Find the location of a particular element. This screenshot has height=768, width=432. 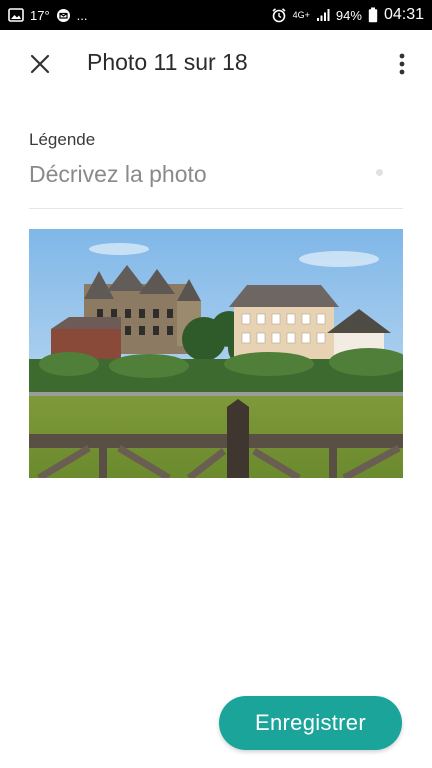

more-options-button is located at coordinates (402, 66).